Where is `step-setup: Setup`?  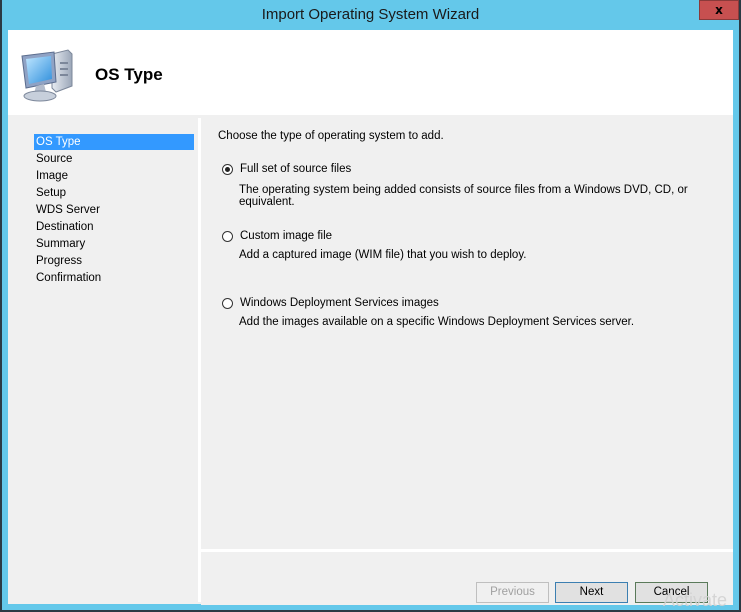 step-setup: Setup is located at coordinates (50, 193).